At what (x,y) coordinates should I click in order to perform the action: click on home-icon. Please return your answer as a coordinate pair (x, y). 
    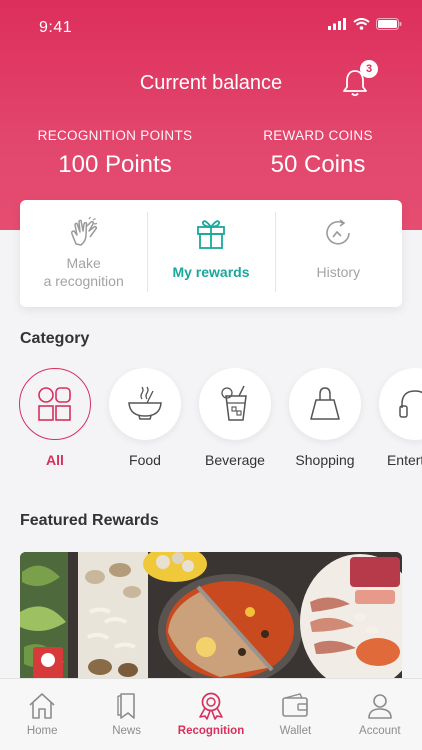
    Looking at the image, I should click on (42, 706).